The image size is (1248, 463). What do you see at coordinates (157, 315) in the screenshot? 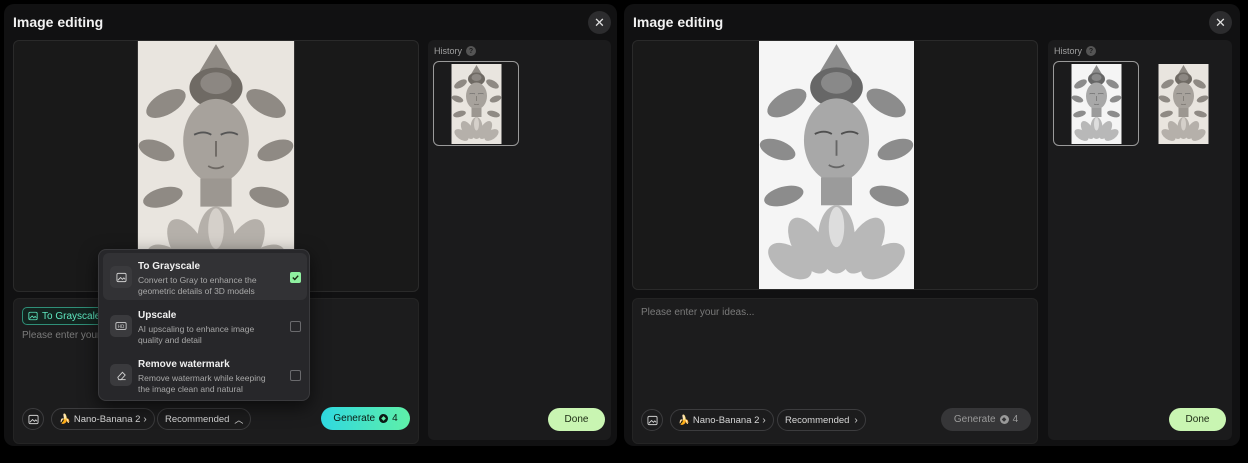
I see `option-title: Upscale` at bounding box center [157, 315].